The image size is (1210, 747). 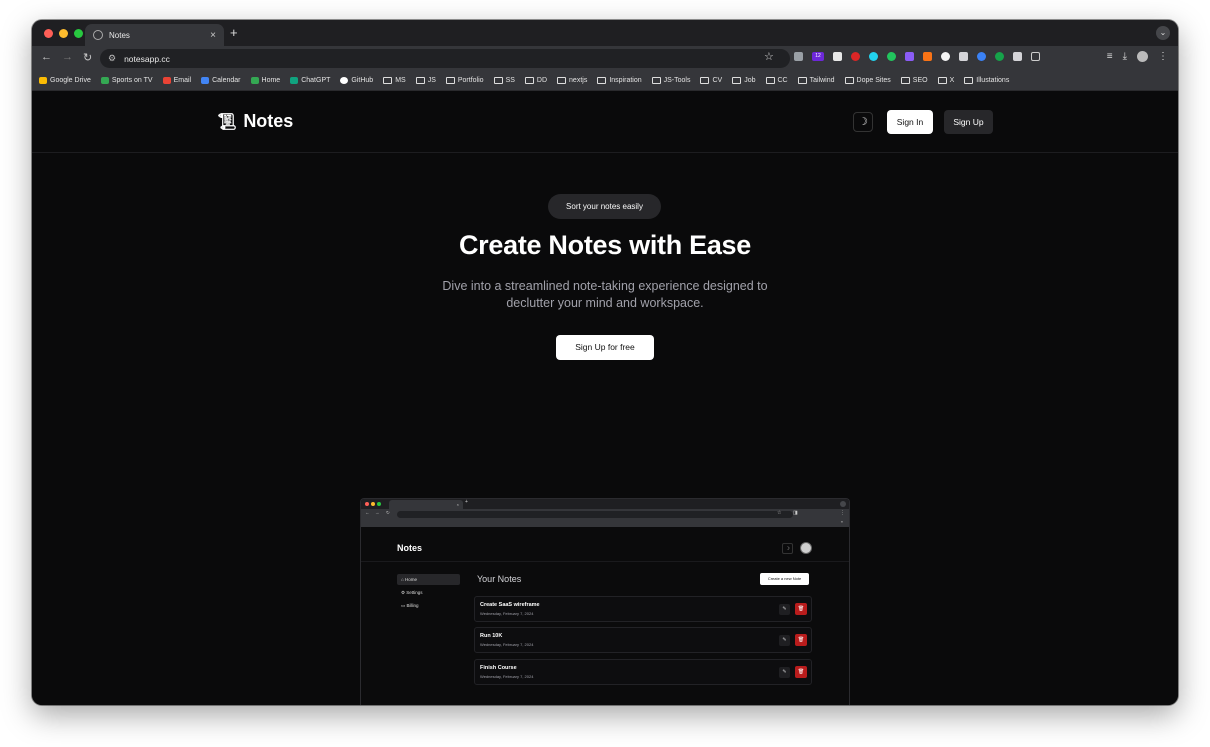 What do you see at coordinates (1017, 56) in the screenshot?
I see `camera-icon` at bounding box center [1017, 56].